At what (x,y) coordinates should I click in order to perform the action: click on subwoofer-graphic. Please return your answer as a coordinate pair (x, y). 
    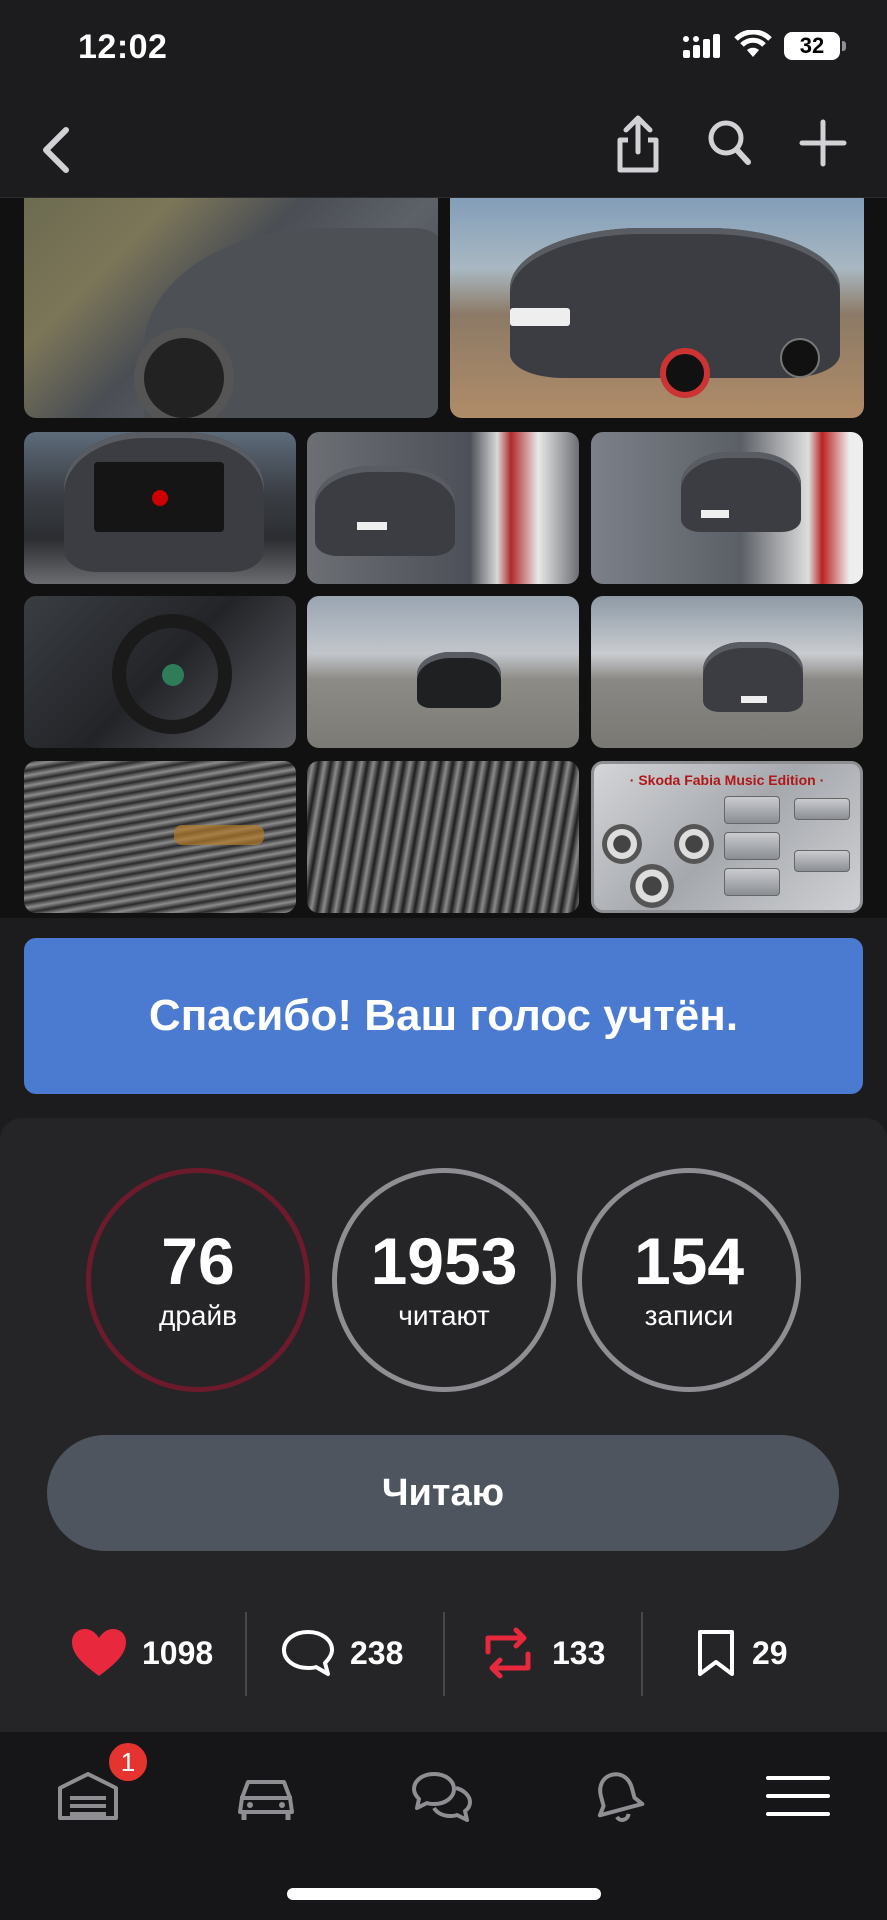
    Looking at the image, I should click on (652, 886).